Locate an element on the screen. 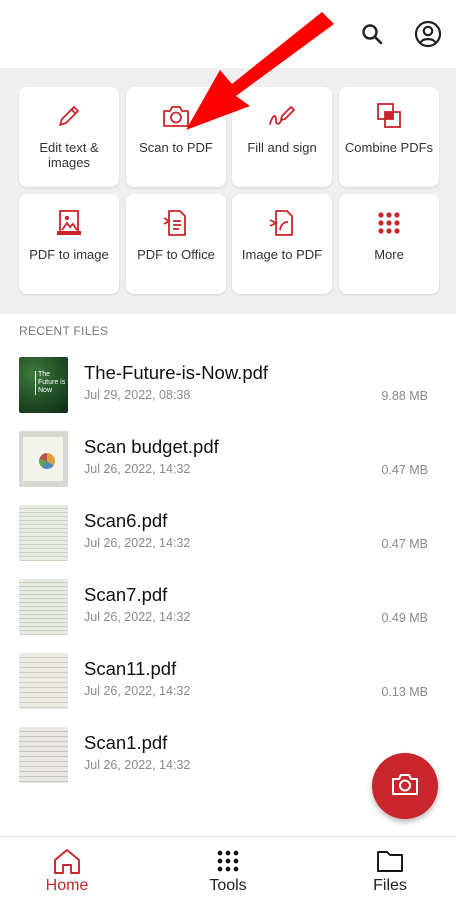 Image resolution: width=456 pixels, height=902 pixels. file-name: Scan7.pdf is located at coordinates (126, 594).